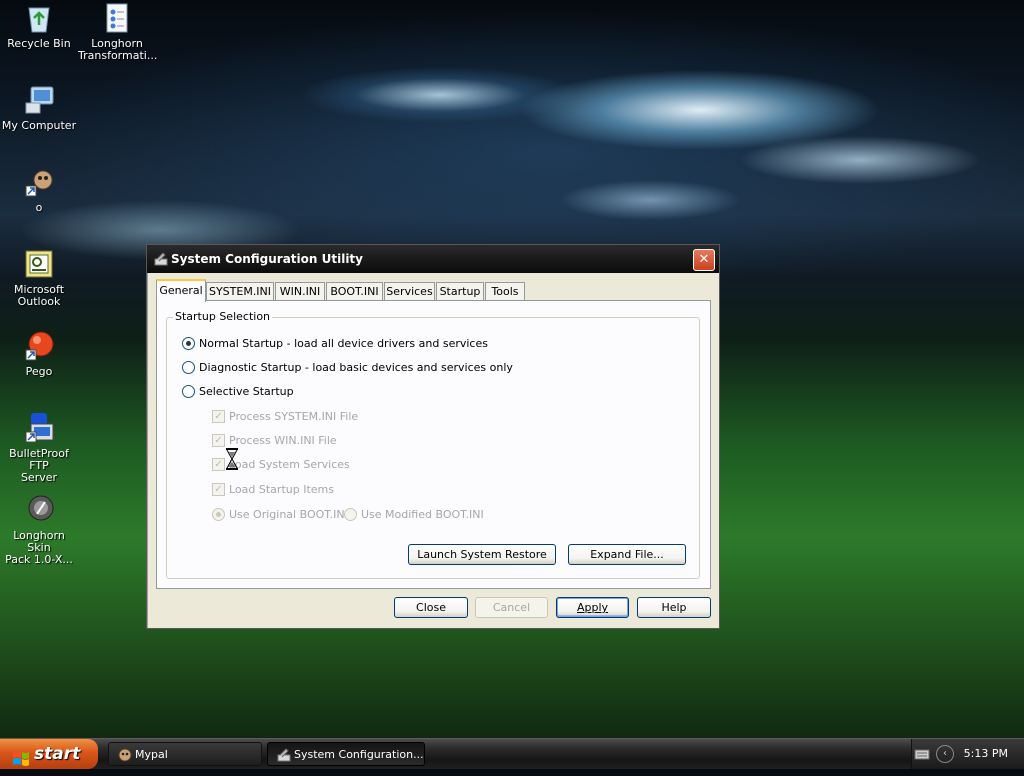  I want to click on tab-startup: Startup, so click(460, 291).